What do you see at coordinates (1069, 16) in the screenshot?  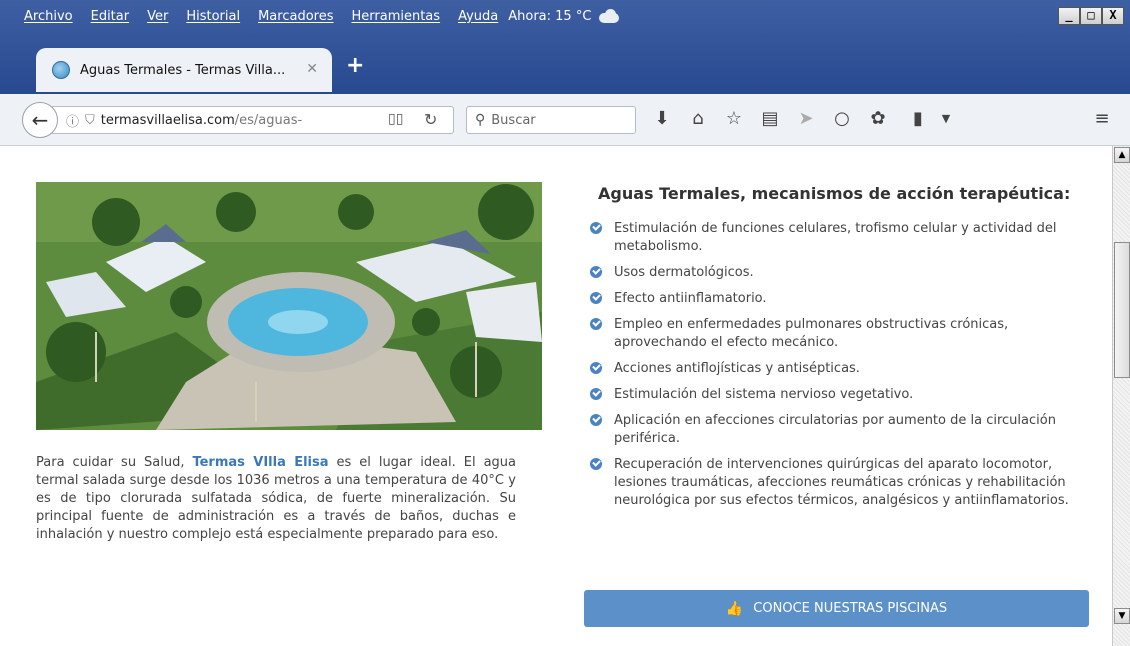 I see `minimize-button: _` at bounding box center [1069, 16].